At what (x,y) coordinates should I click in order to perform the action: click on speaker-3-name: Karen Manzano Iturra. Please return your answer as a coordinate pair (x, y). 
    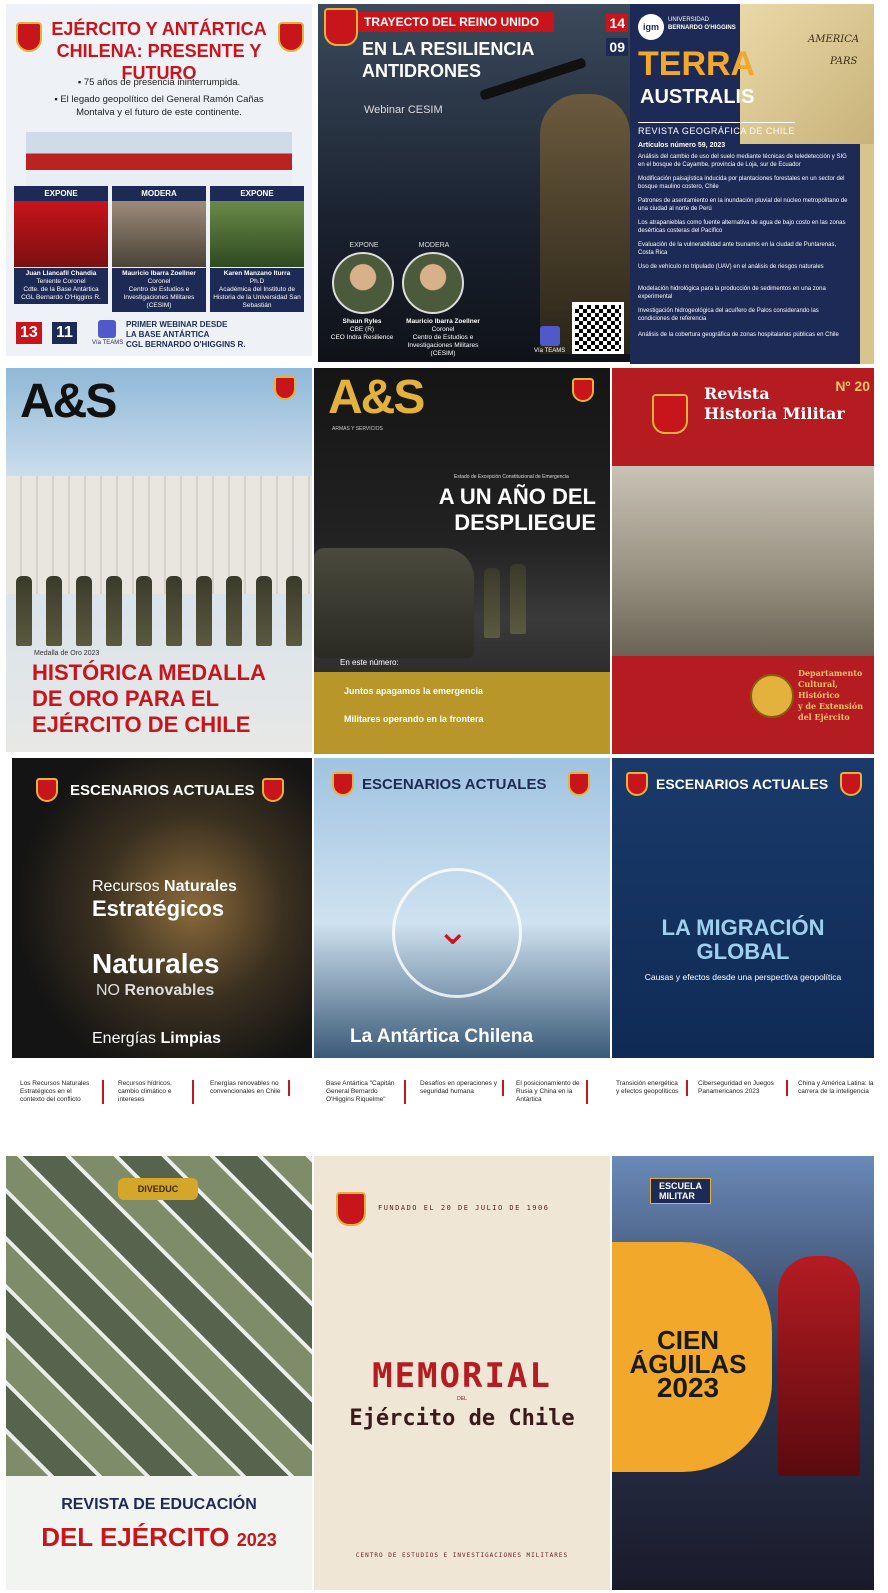
    Looking at the image, I should click on (257, 273).